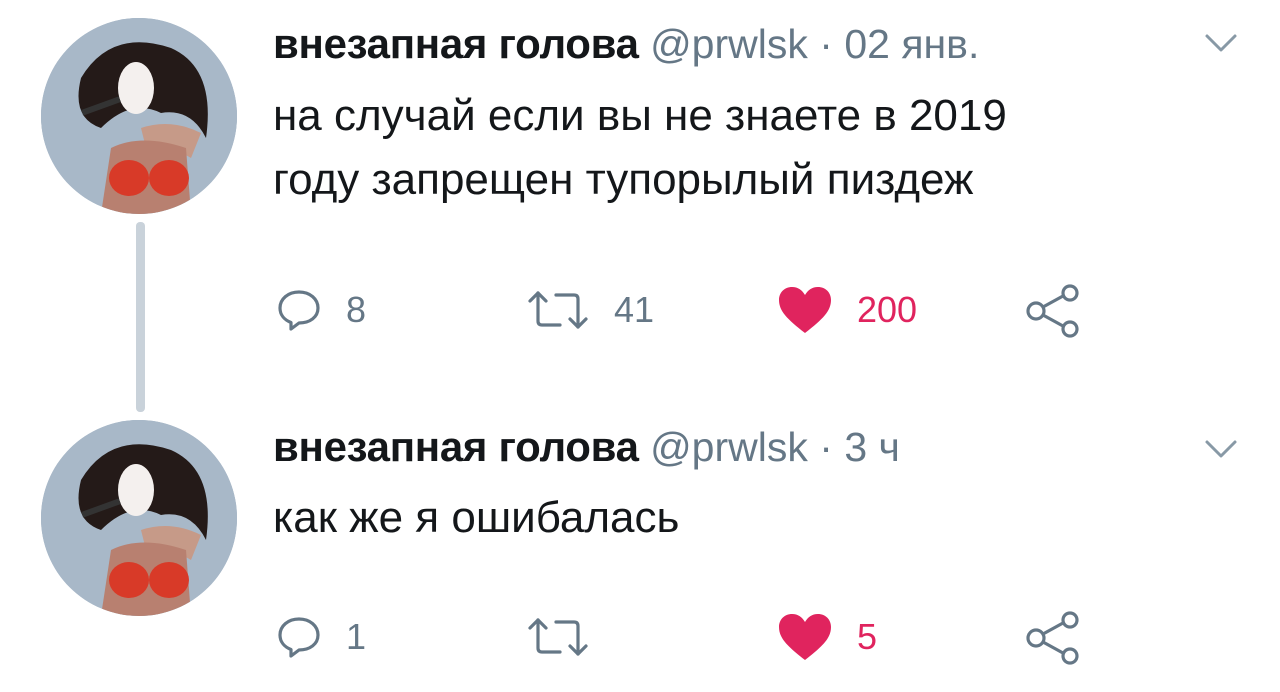 This screenshot has width=1280, height=692. I want to click on timestamp: 3 ч, so click(872, 447).